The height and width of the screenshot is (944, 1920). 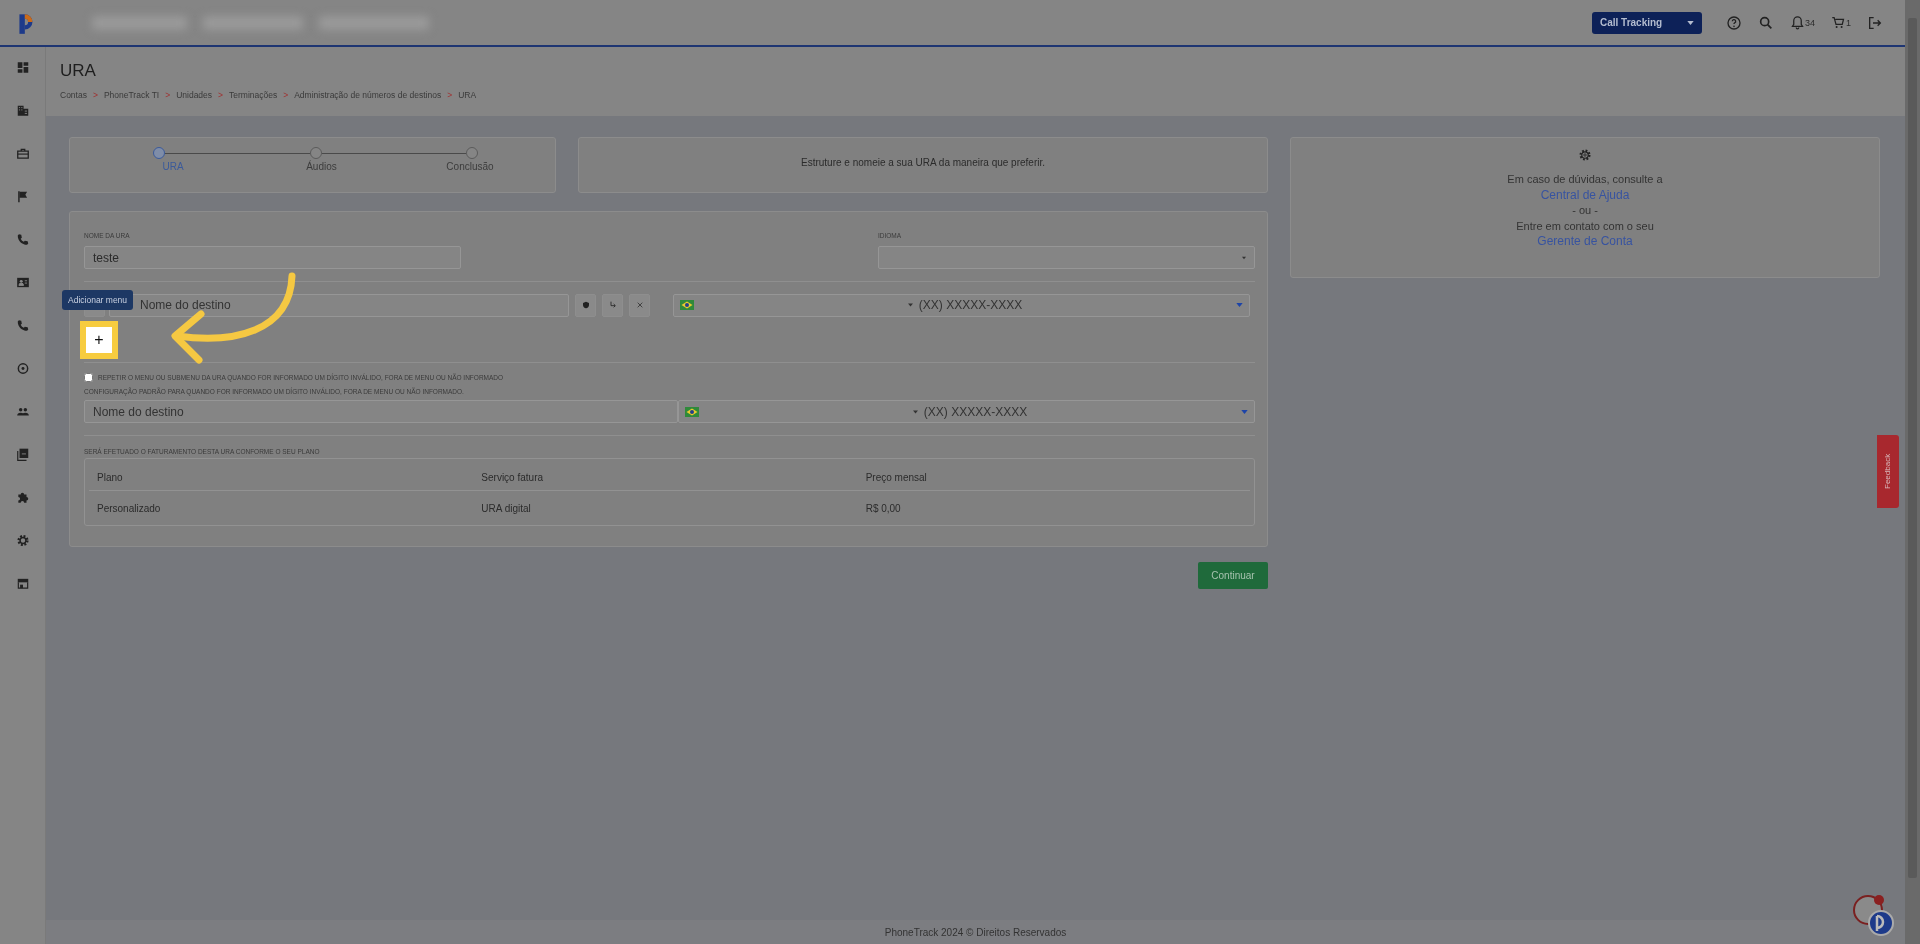 What do you see at coordinates (22, 67) in the screenshot?
I see `dashboard-icon` at bounding box center [22, 67].